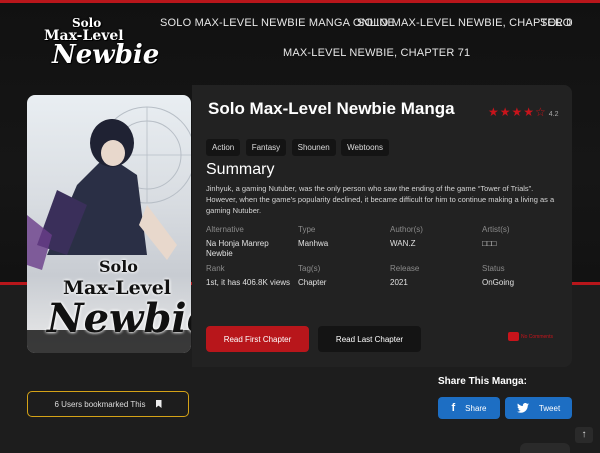 The height and width of the screenshot is (453, 600). Describe the element at coordinates (215, 268) in the screenshot. I see `detail-label: Rank` at that location.